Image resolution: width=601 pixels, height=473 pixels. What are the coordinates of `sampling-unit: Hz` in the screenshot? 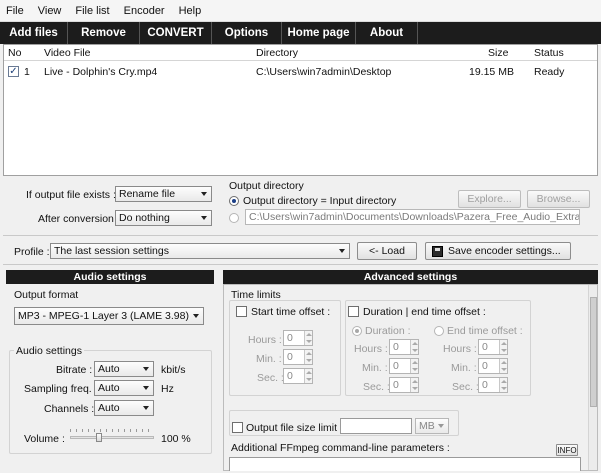 It's located at (167, 389).